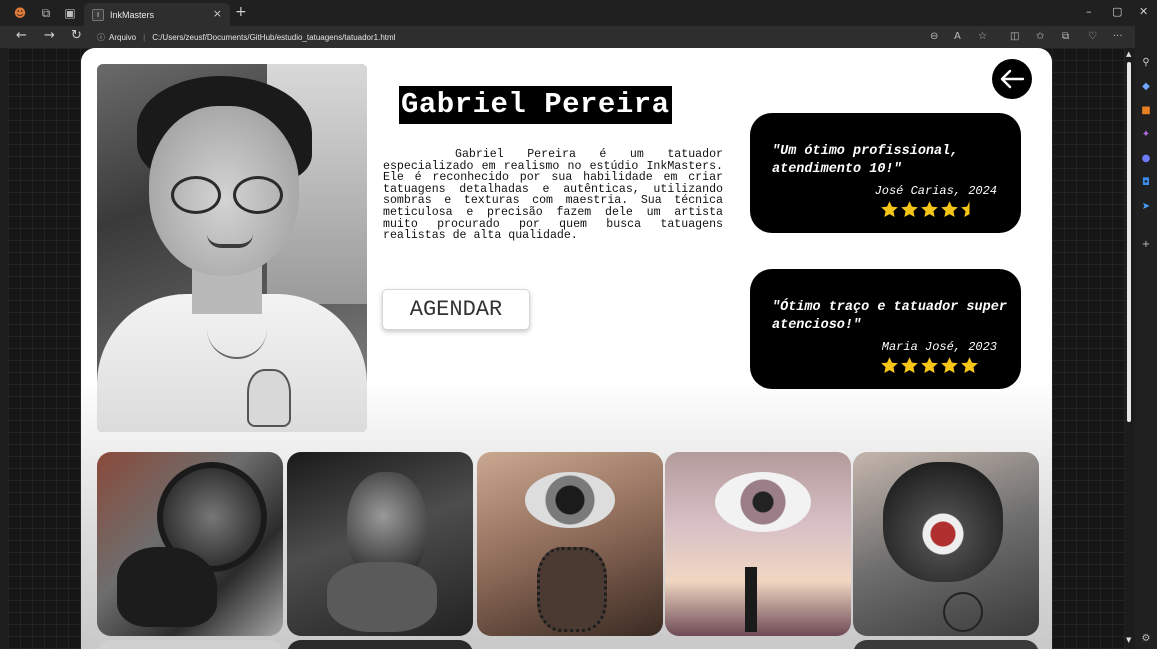  What do you see at coordinates (1146, 158) in the screenshot?
I see `copilot-icon: ●` at bounding box center [1146, 158].